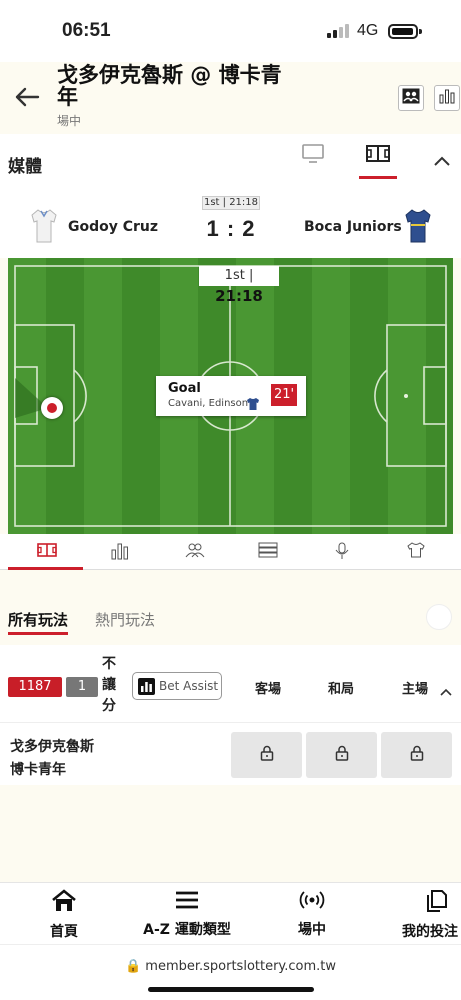  I want to click on odds-button-draw, so click(341, 755).